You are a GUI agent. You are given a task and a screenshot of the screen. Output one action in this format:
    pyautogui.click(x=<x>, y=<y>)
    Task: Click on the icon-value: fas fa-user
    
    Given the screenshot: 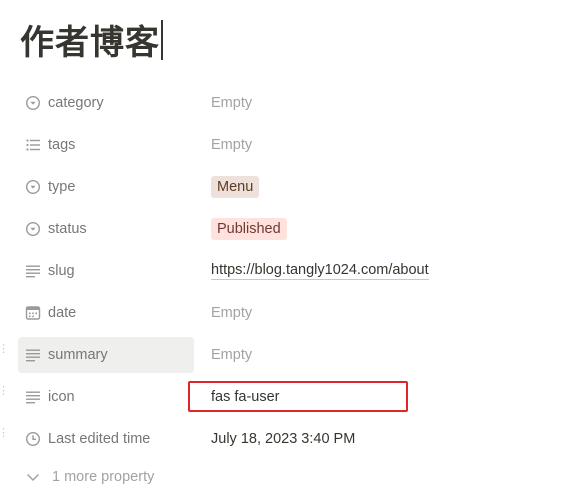 What is the action you would take?
    pyautogui.click(x=245, y=397)
    